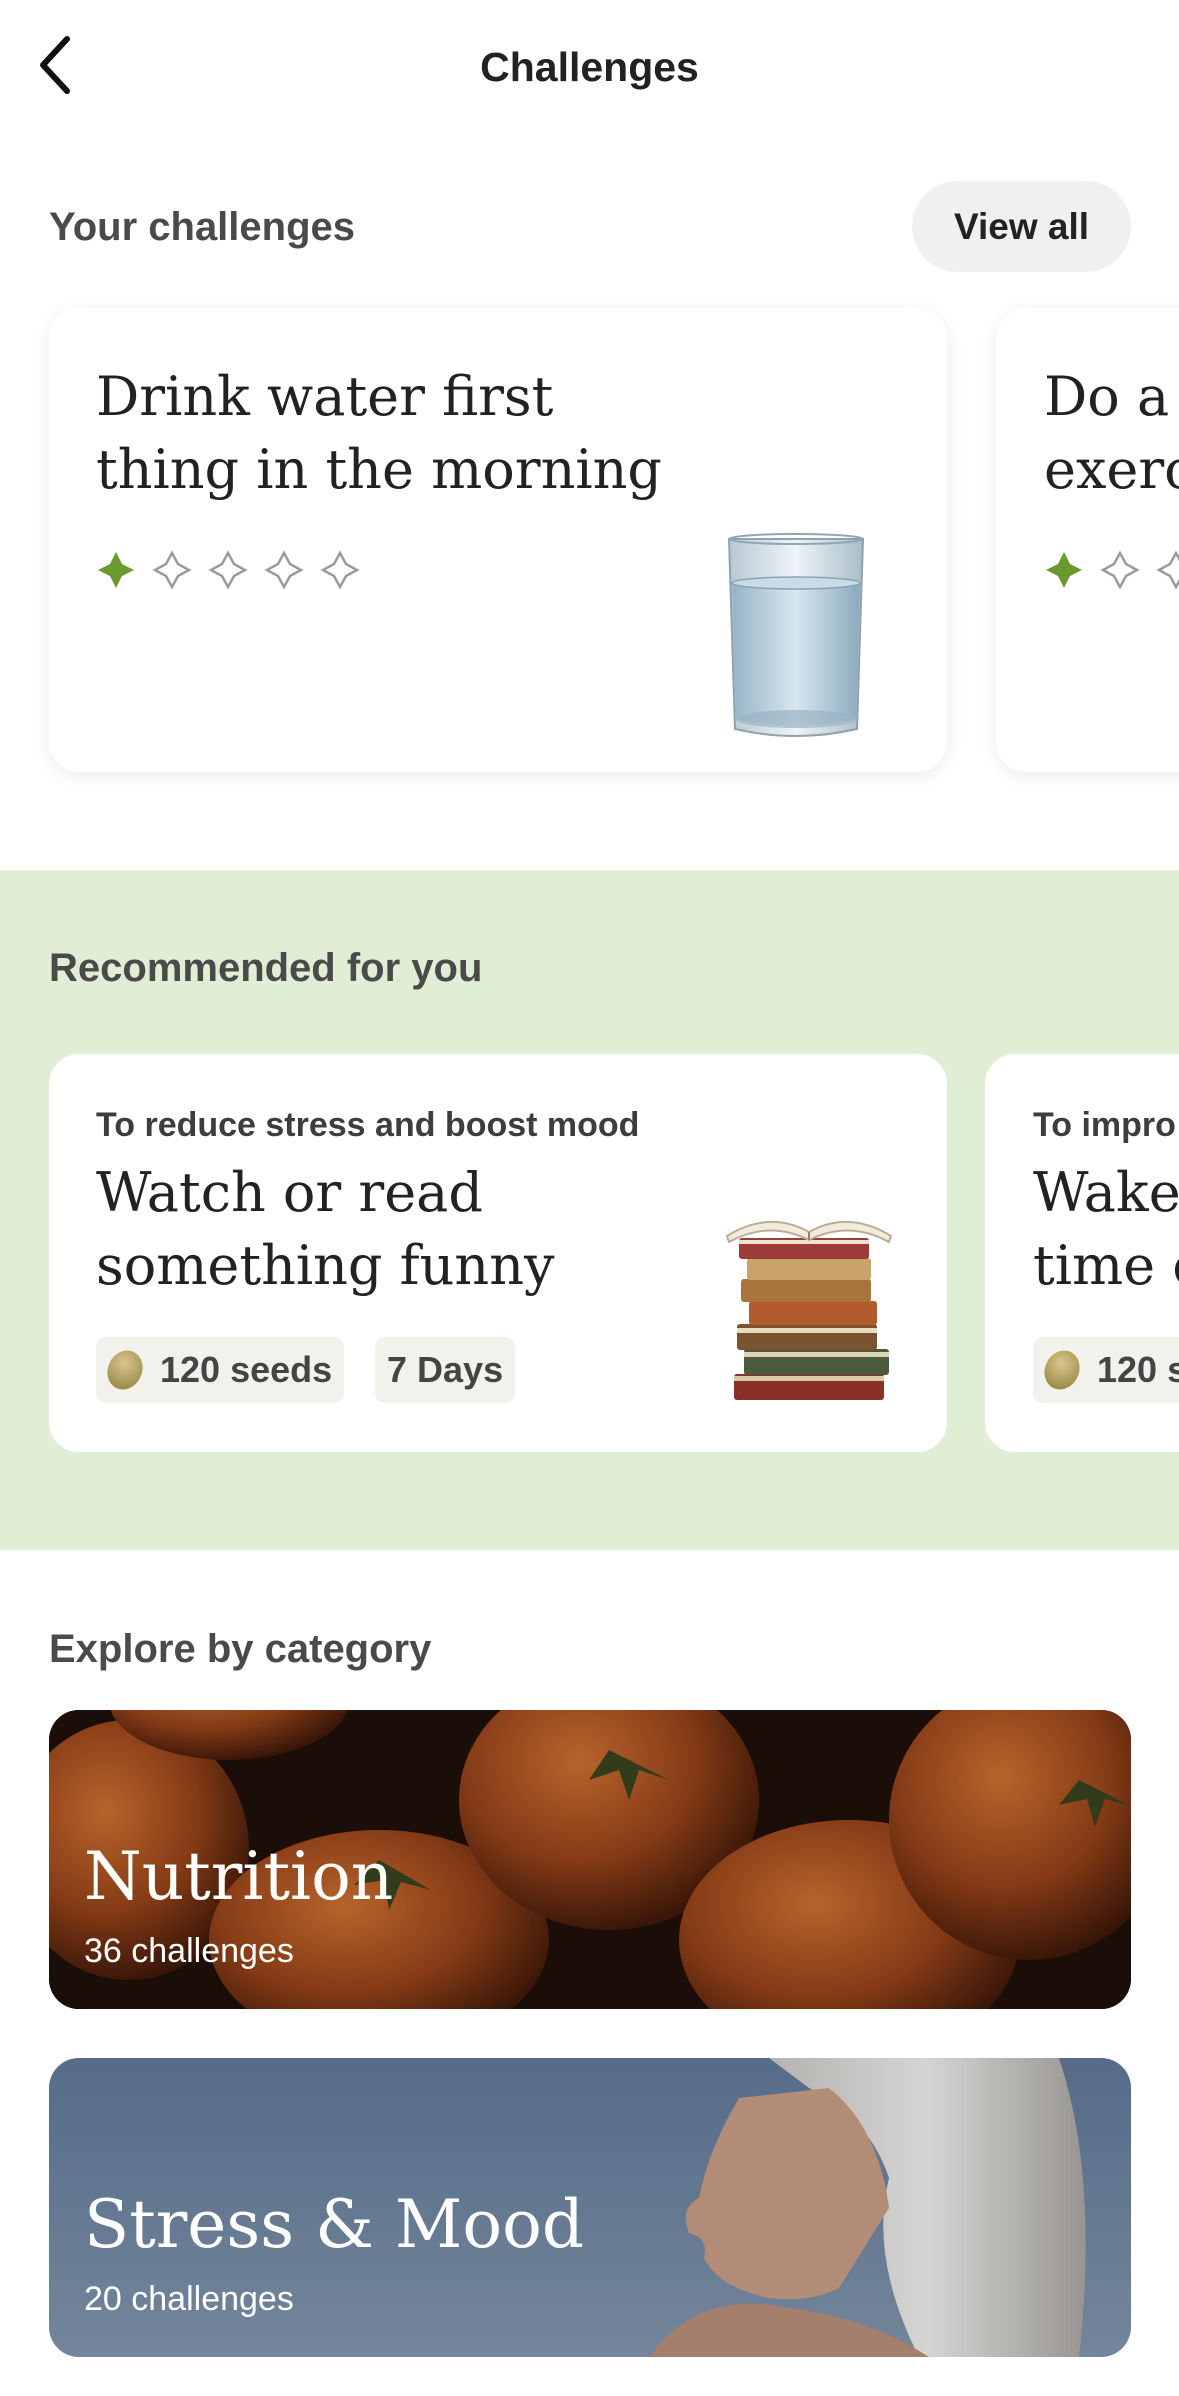  I want to click on challenge-title: Do a l exerc, so click(1111, 433).